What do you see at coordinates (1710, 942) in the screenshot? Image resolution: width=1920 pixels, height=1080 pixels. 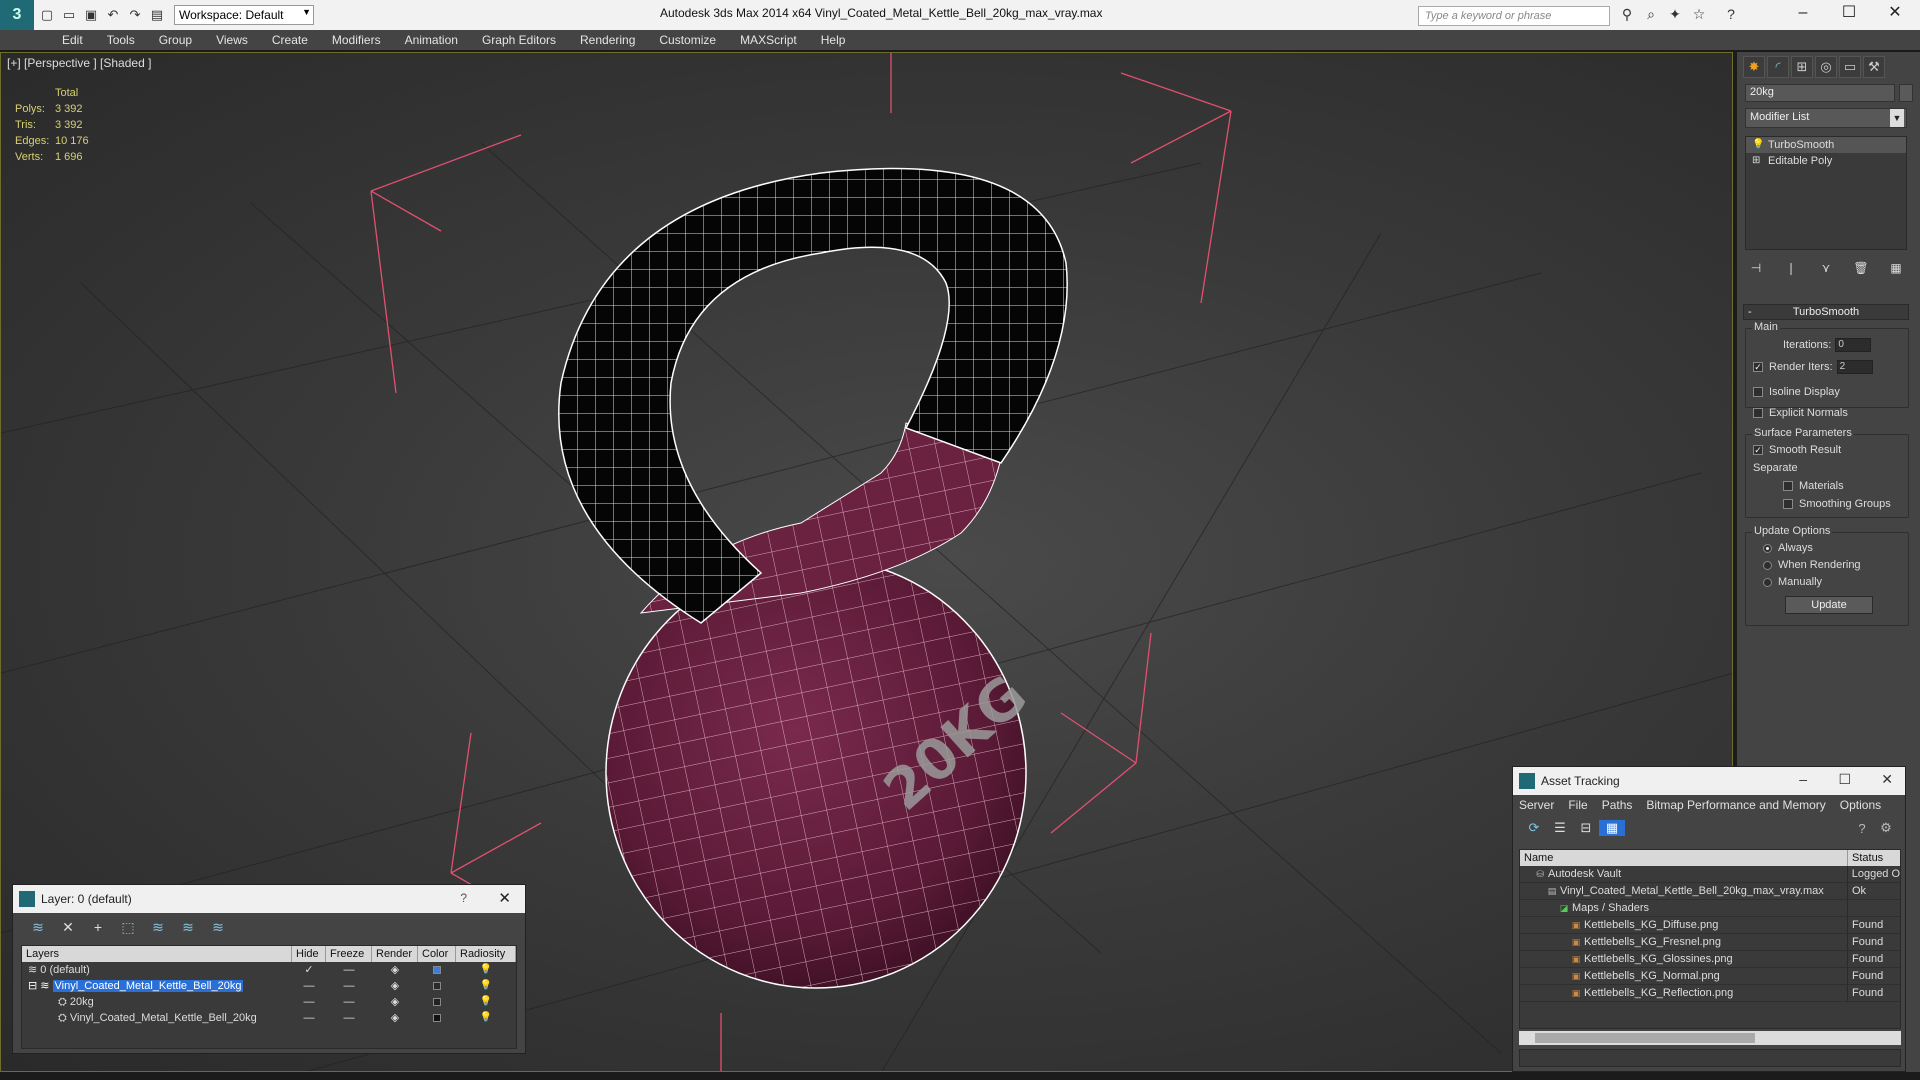 I see `asset-row: ▣ Kettlebells_KG_Fresnel.png Found` at bounding box center [1710, 942].